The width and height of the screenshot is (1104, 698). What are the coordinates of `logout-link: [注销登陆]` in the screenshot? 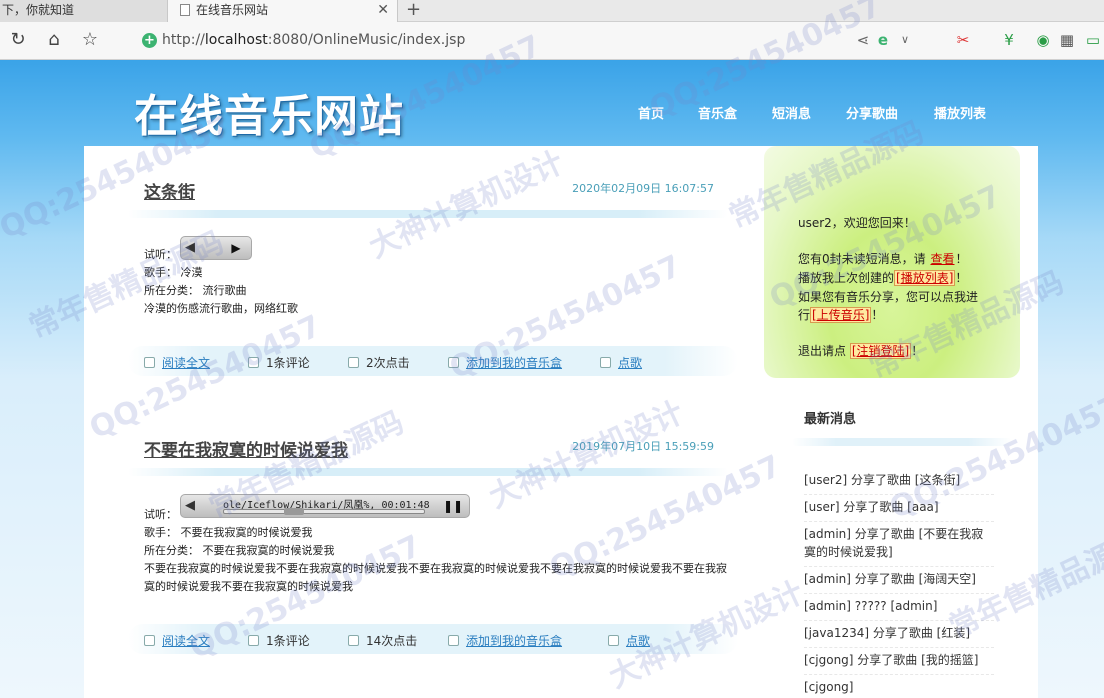 It's located at (880, 351).